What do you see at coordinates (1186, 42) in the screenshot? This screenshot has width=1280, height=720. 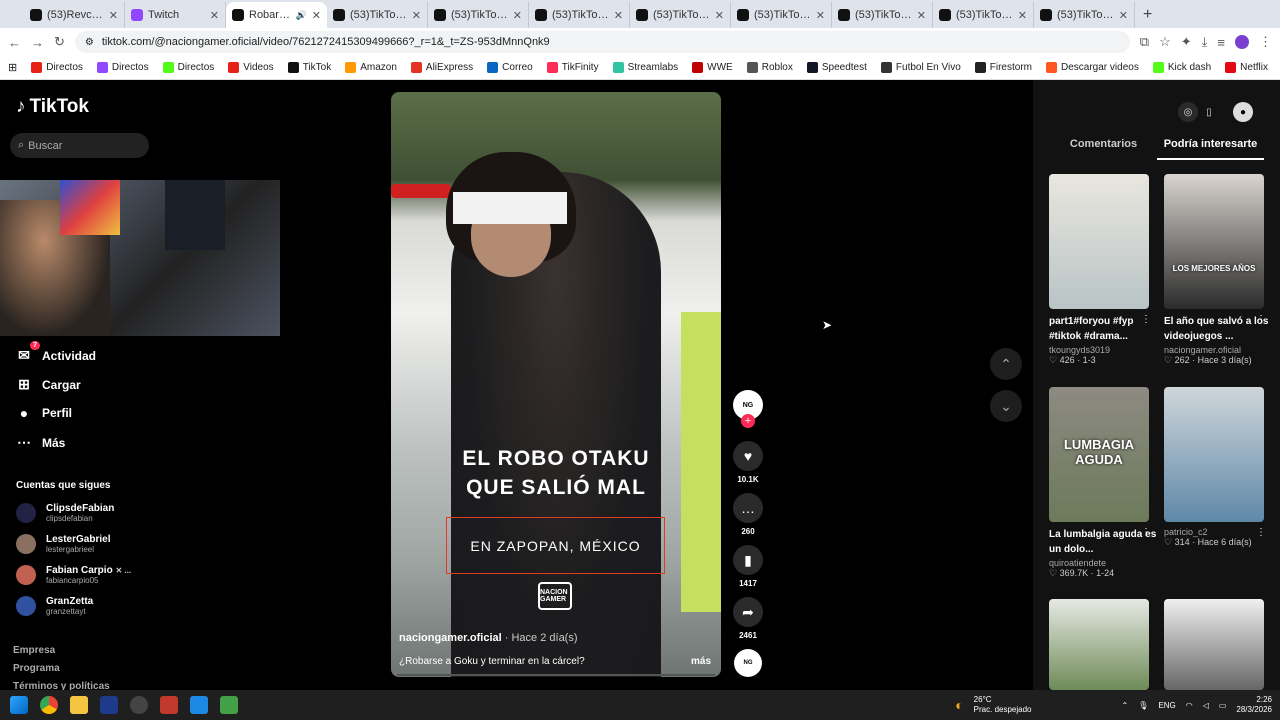 I see `extensions-icon: ✦` at bounding box center [1186, 42].